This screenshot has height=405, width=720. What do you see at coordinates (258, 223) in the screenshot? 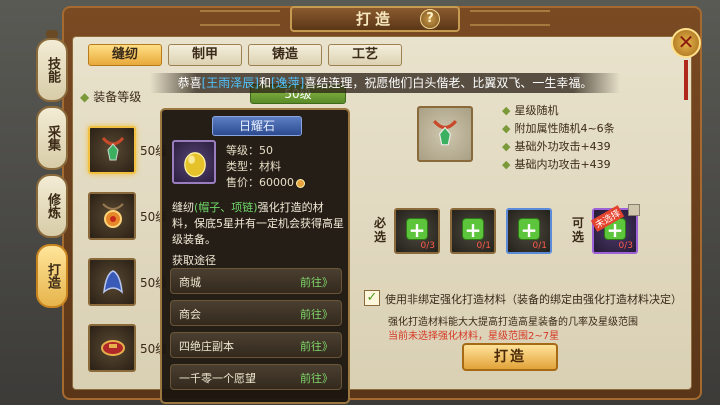
I see `tooltip-description: 缝纫(帽子、项链)强化打造的材料，保底5星并有一定机会获得高星级装备。` at bounding box center [258, 223].